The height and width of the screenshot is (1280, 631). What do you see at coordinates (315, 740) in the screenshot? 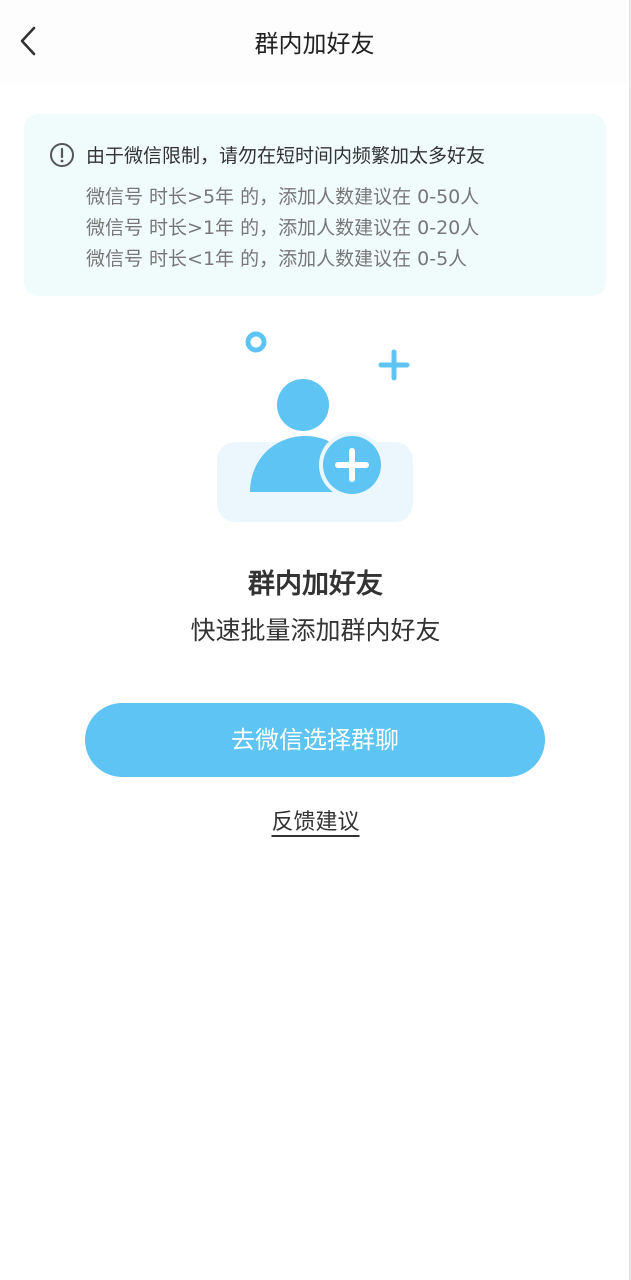
I see `choose-wechat-group-button: 去微信选择群聊` at bounding box center [315, 740].